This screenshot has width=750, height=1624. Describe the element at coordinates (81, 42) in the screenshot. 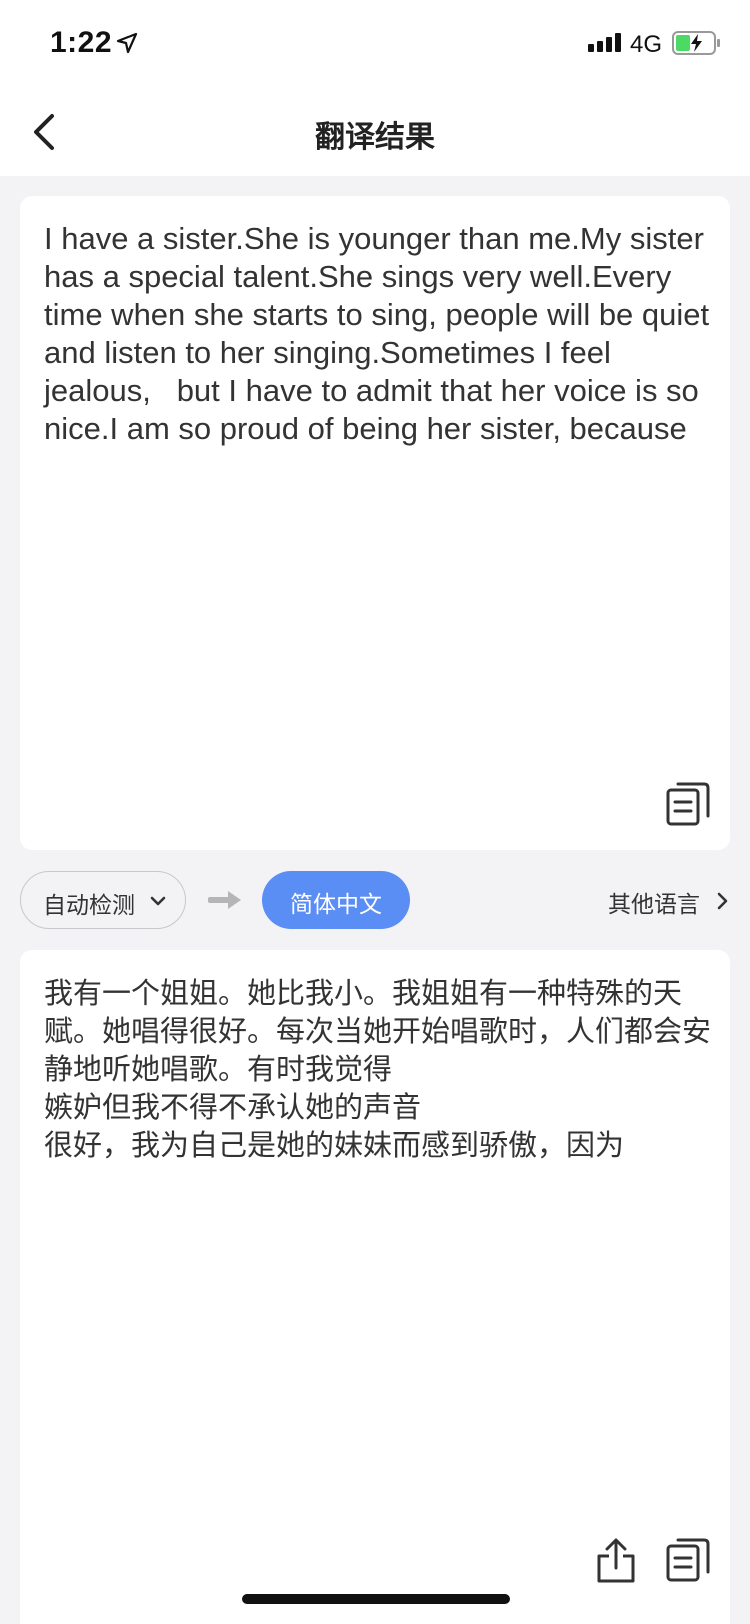

I see `status-time: 1:22` at that location.